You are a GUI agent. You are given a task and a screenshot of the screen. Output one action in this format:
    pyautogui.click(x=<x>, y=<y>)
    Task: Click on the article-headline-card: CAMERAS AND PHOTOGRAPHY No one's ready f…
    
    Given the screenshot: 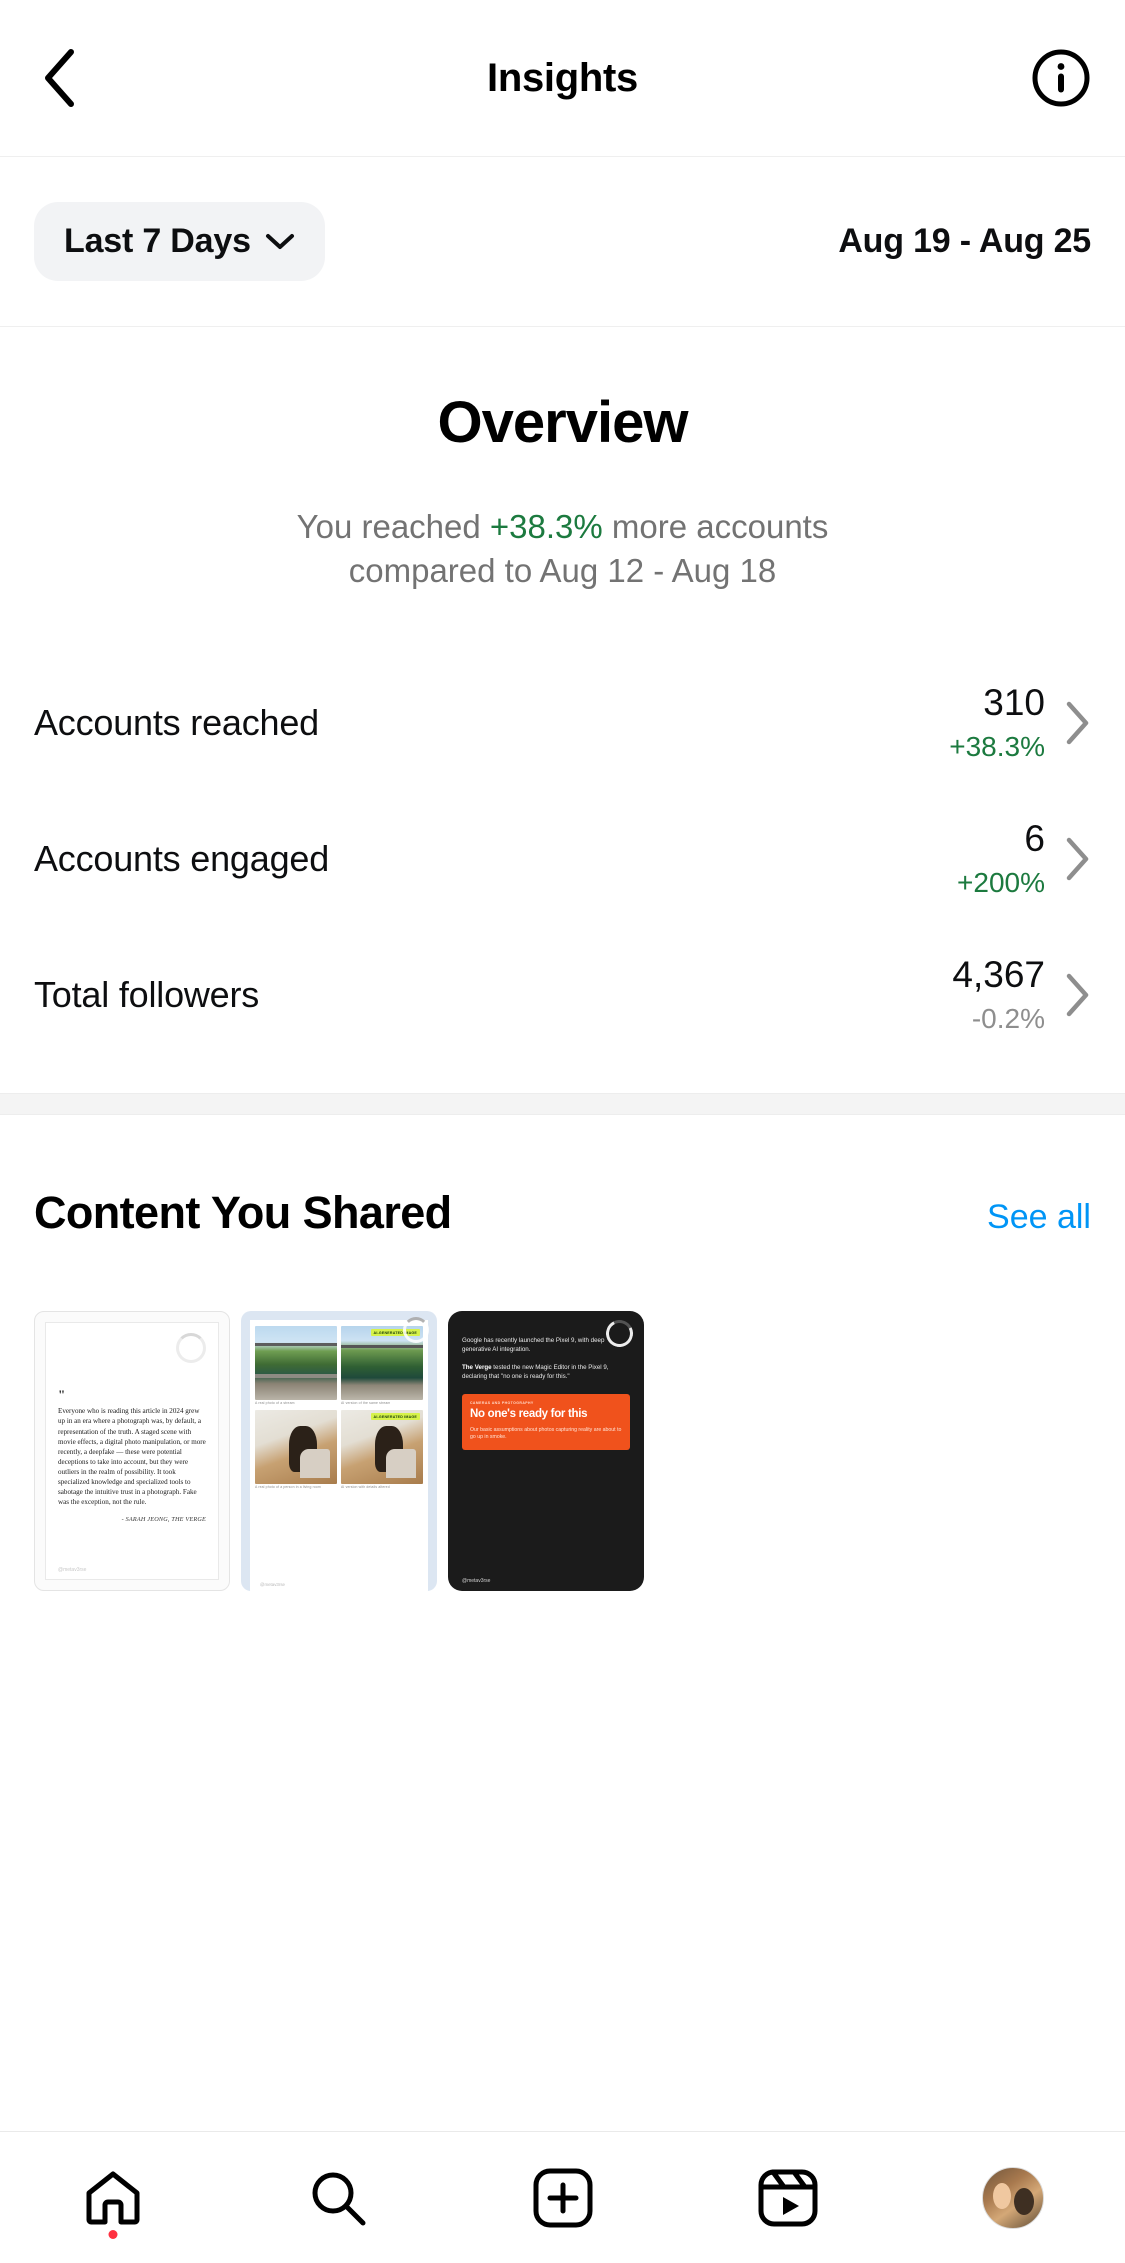 What is the action you would take?
    pyautogui.click(x=546, y=1422)
    